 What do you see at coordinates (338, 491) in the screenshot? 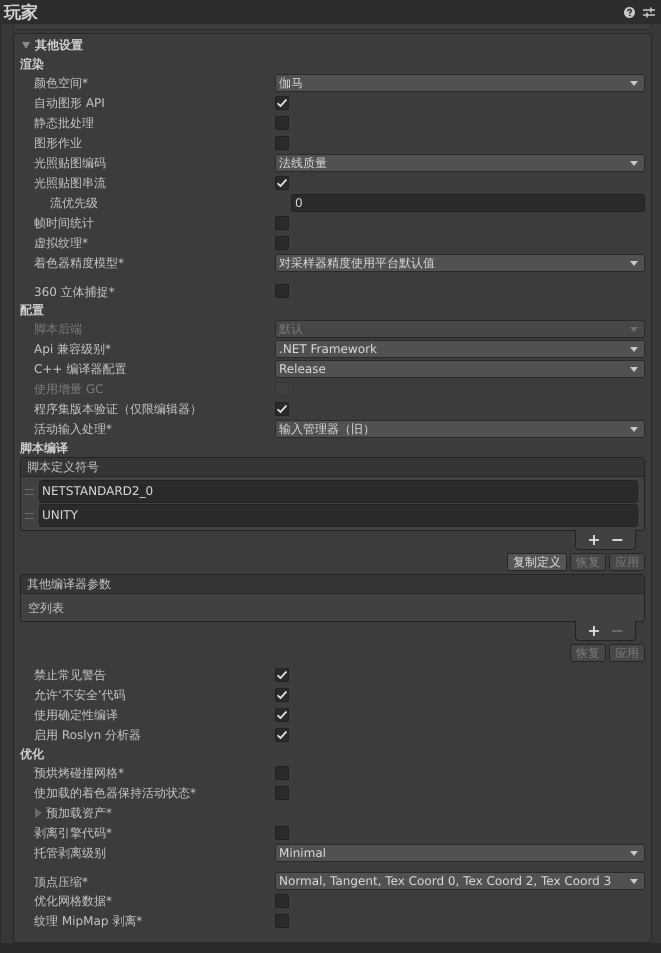
I see `list-entry-field: NETSTANDARD2_0` at bounding box center [338, 491].